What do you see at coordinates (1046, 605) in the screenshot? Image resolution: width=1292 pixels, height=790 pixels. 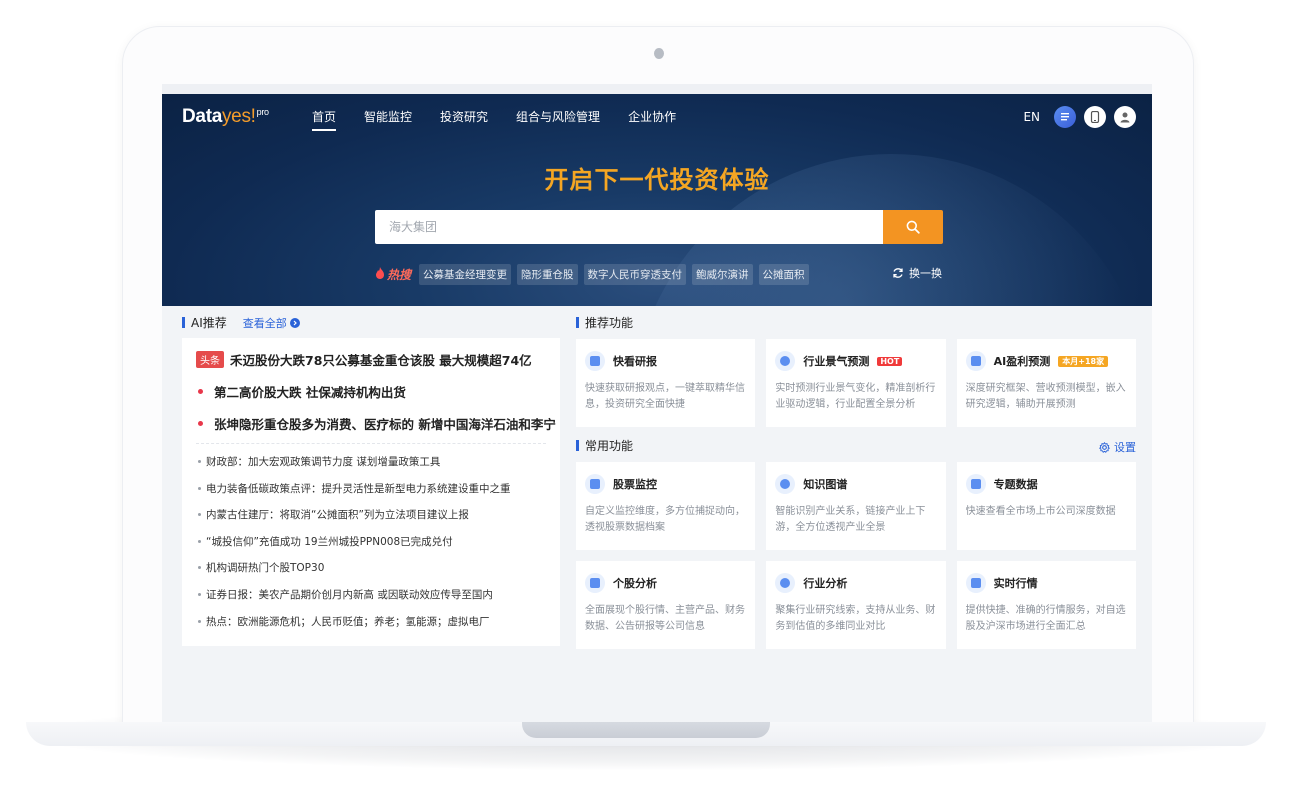 I see `feature-card-realtime-quotes: 实时行情 提供快捷、准确的行情服务，对自选股及沪深市场进行全面汇总` at bounding box center [1046, 605].